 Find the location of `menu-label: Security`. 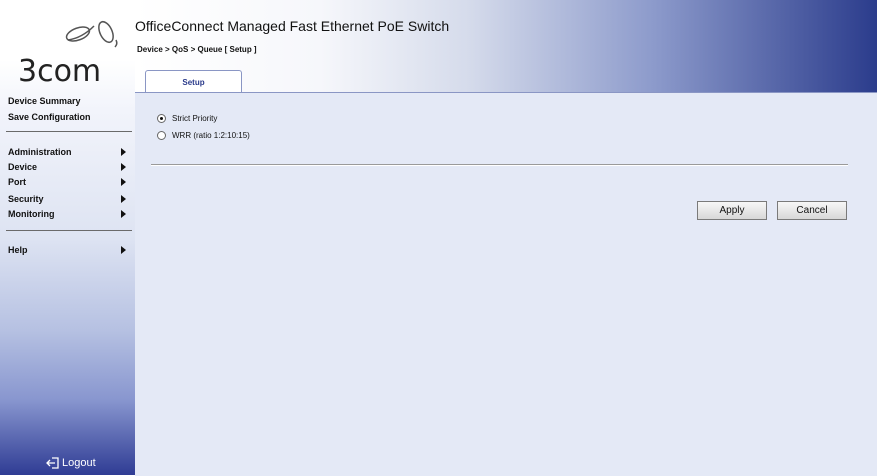

menu-label: Security is located at coordinates (26, 199).